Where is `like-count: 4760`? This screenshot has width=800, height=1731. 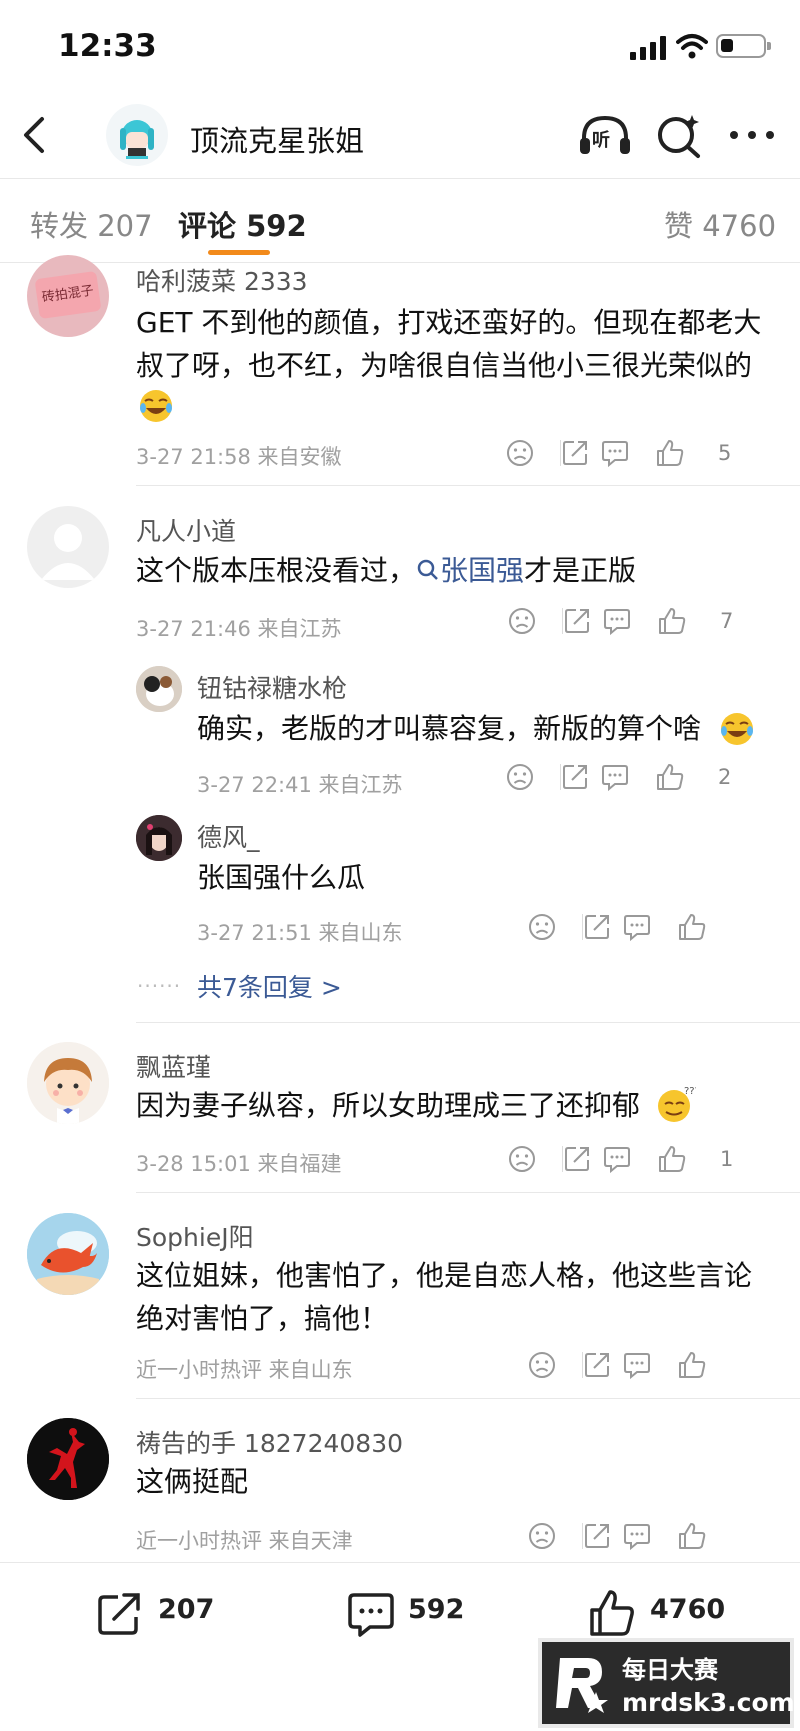 like-count: 4760 is located at coordinates (687, 1609).